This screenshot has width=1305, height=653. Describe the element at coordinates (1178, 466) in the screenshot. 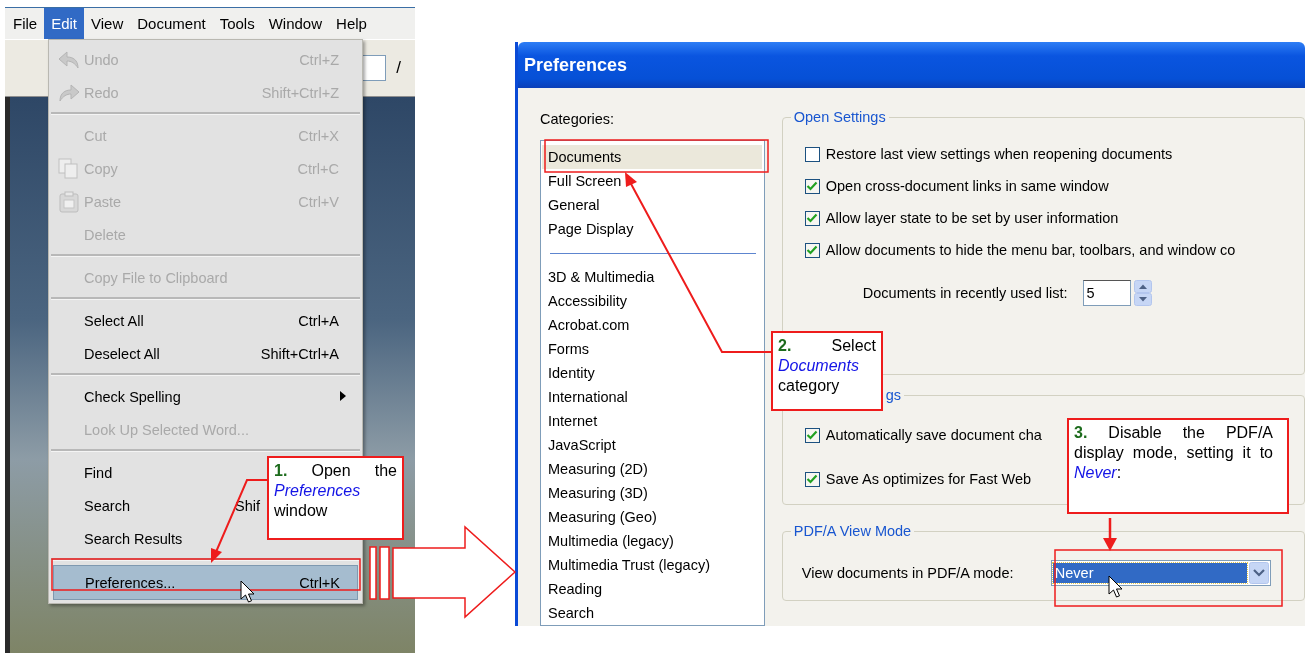

I see `callout-tooltip: 3. Disable the PDF/A display mode, setting it to Never:` at that location.